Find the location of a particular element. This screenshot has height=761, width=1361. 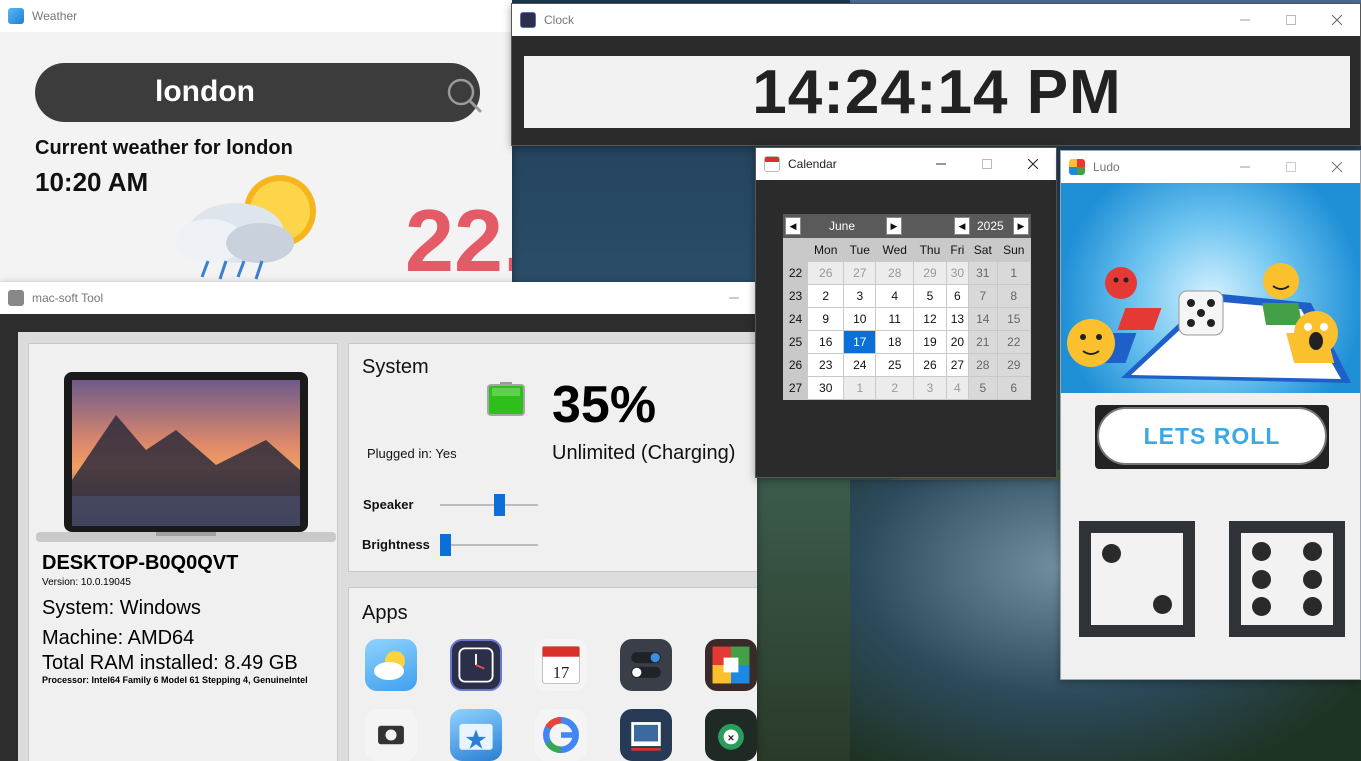

close-icon is located at coordinates (1337, 20).